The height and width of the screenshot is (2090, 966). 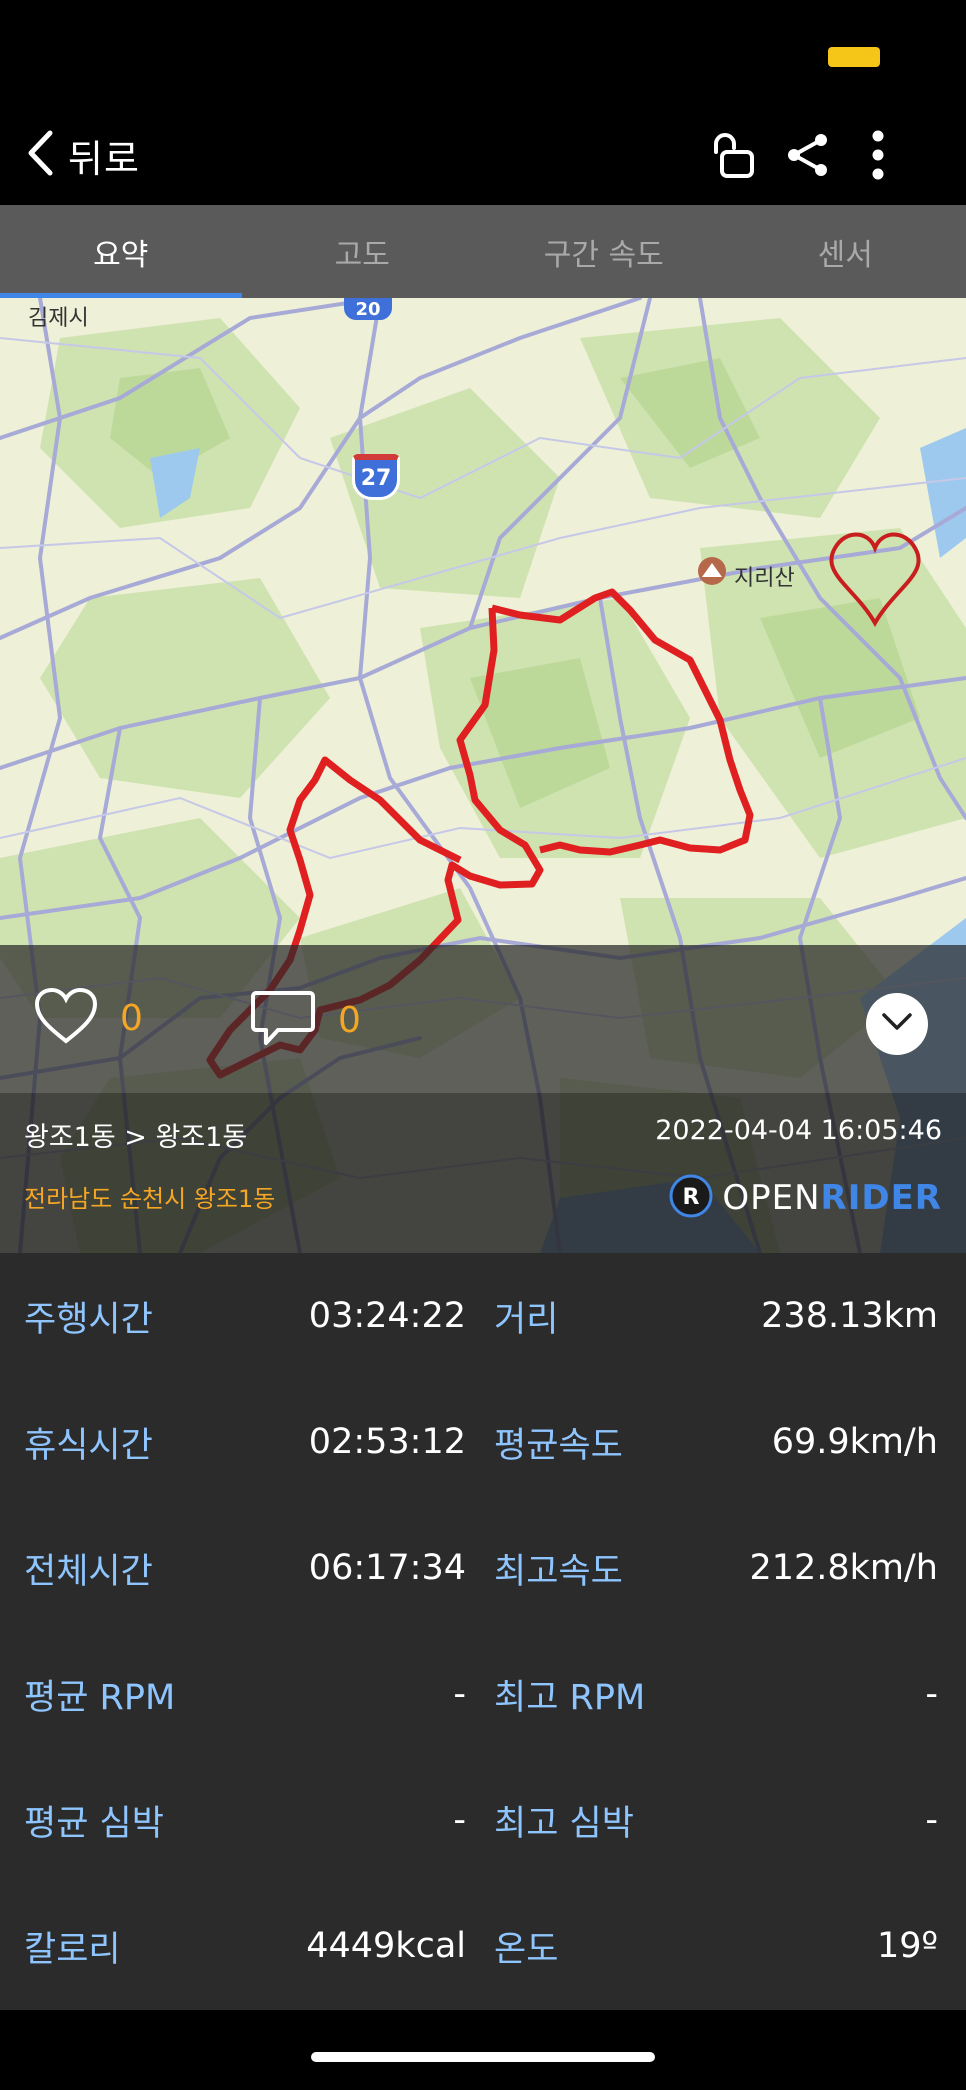 I want to click on stat-max-heart-rate: 최고 심박 -, so click(x=716, y=1820).